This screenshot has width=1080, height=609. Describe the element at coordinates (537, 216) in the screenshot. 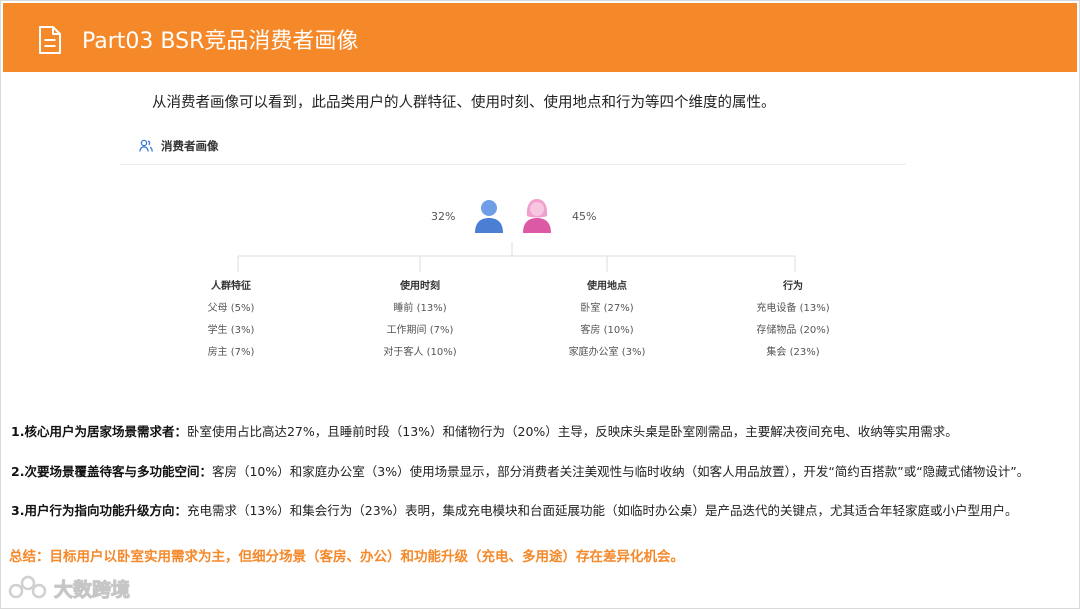

I see `female-user-icon` at that location.